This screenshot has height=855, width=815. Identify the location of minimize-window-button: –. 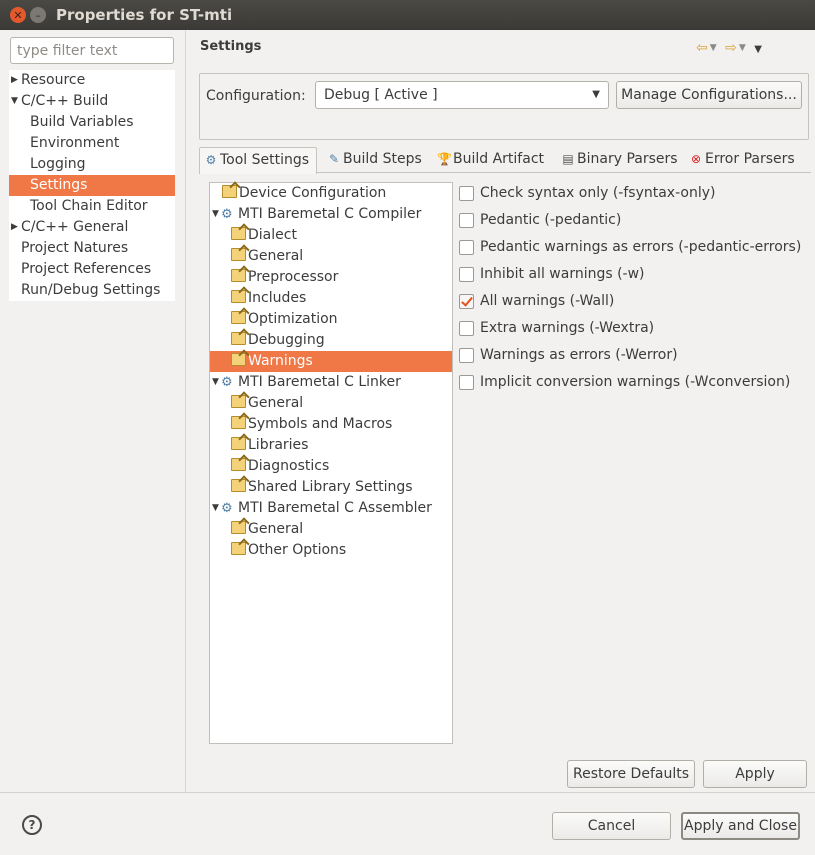
(38, 15).